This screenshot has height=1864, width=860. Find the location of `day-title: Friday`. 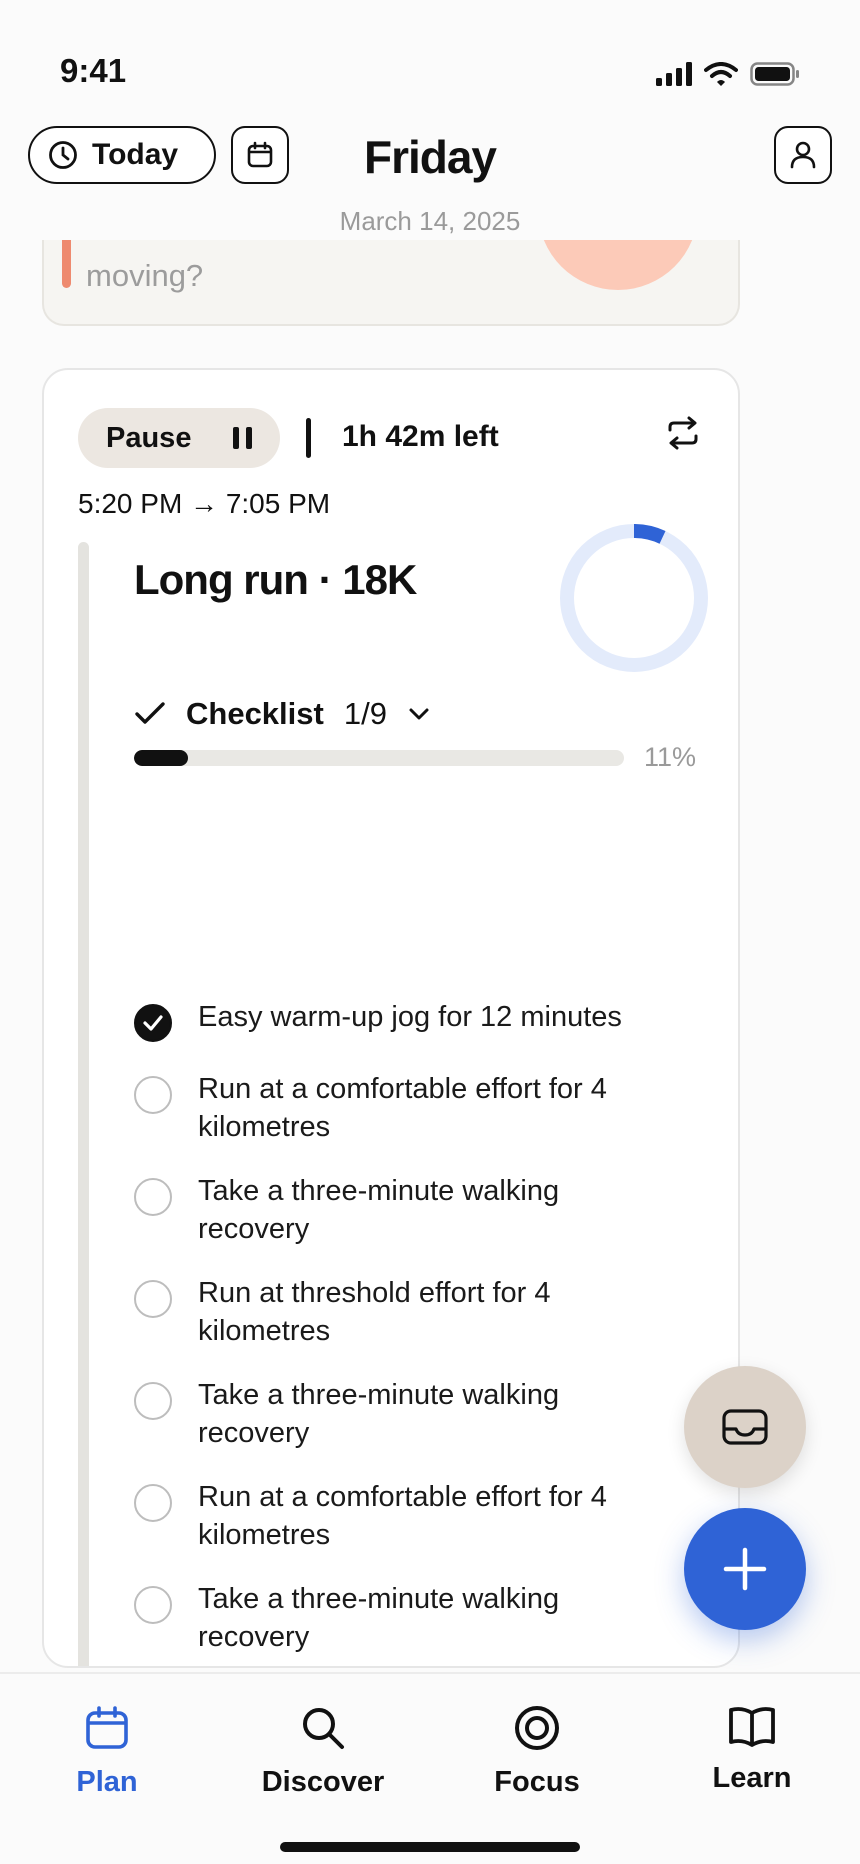

day-title: Friday is located at coordinates (430, 157).